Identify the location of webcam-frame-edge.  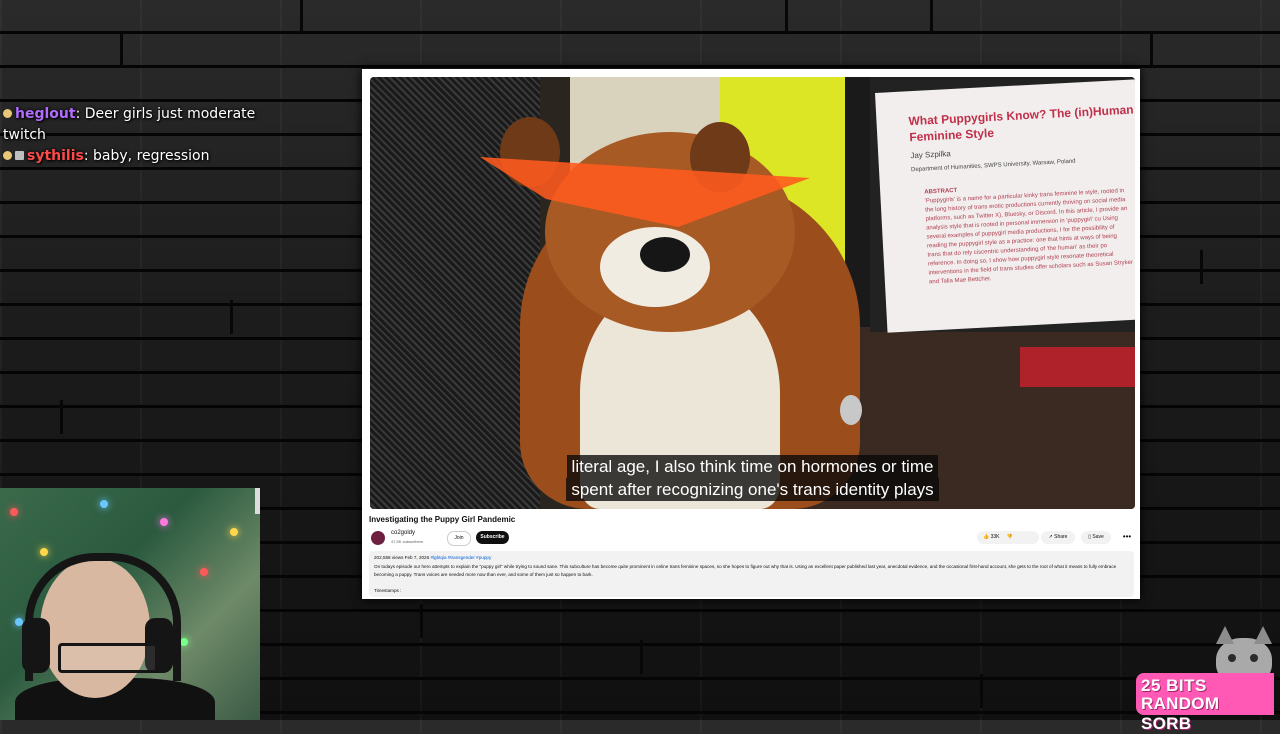
(257, 501).